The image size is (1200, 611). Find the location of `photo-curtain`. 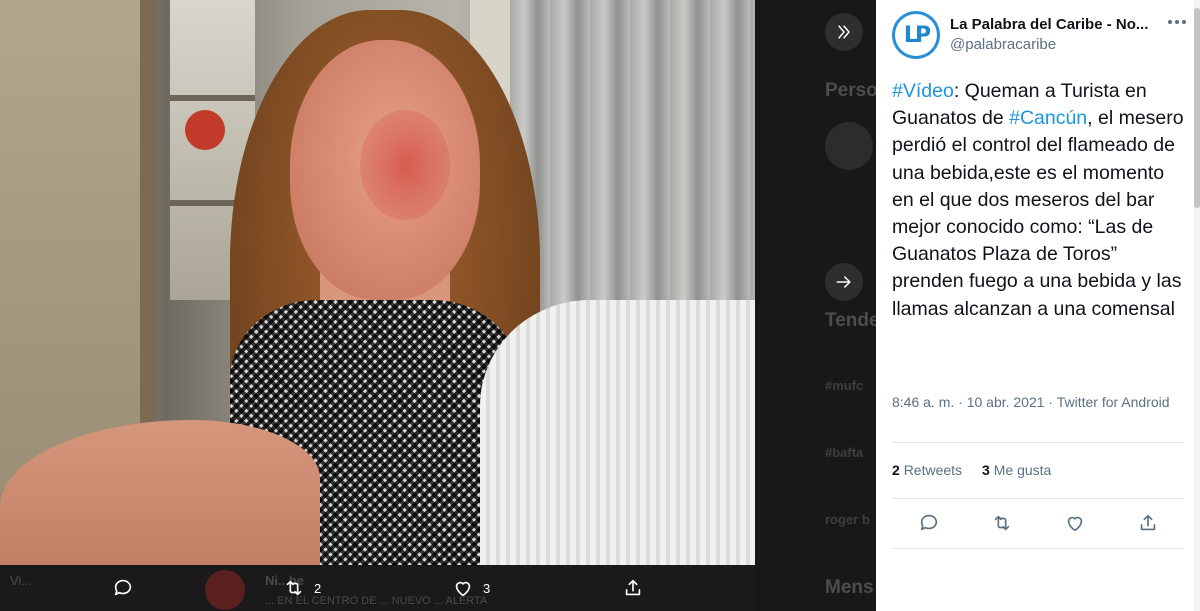

photo-curtain is located at coordinates (632, 160).